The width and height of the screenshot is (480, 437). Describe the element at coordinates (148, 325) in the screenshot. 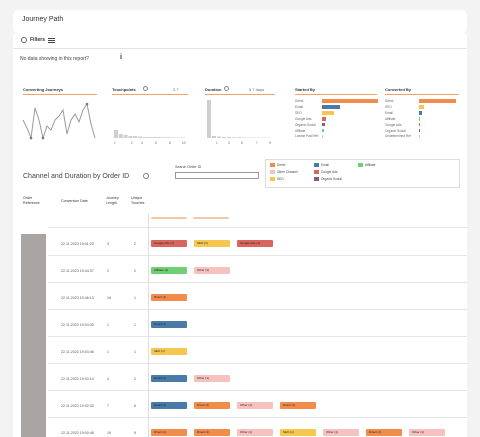

I see `column-separator` at that location.